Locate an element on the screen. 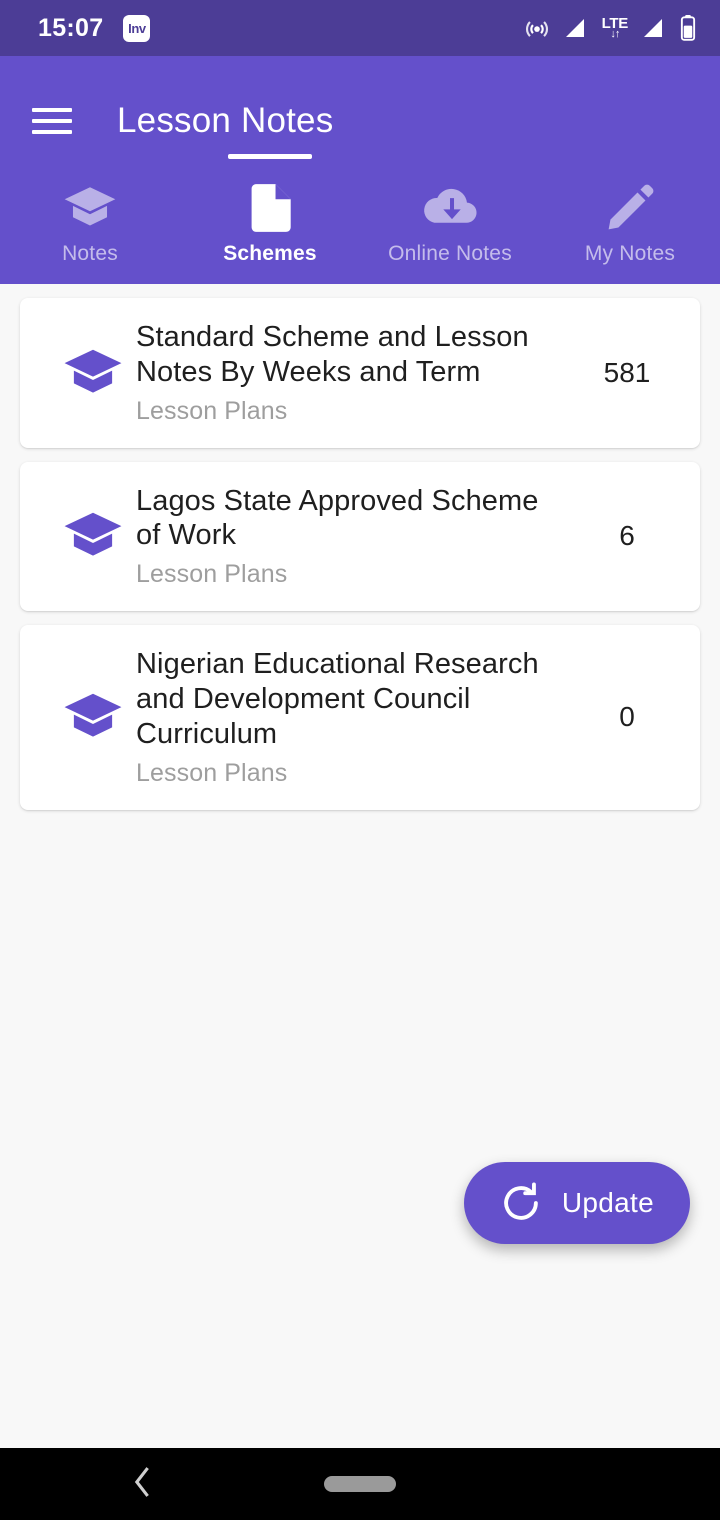  signal-icon is located at coordinates (576, 28).